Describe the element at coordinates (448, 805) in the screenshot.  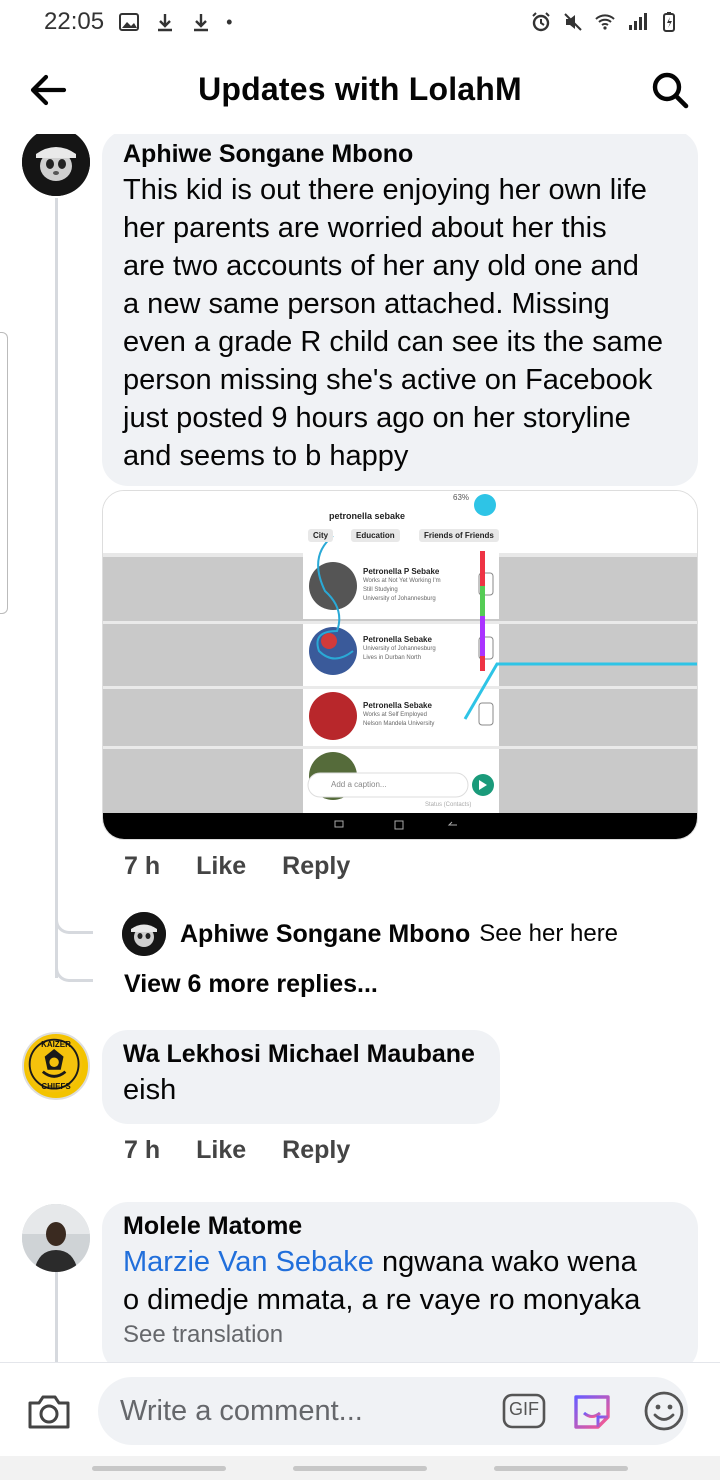
I see `shot-status-text: Status (Contacts)` at that location.